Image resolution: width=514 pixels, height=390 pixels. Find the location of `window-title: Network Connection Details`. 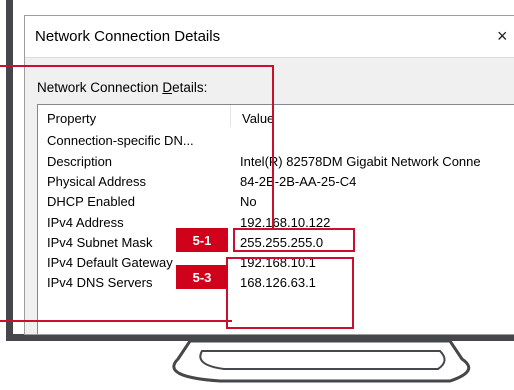

window-title: Network Connection Details is located at coordinates (128, 36).